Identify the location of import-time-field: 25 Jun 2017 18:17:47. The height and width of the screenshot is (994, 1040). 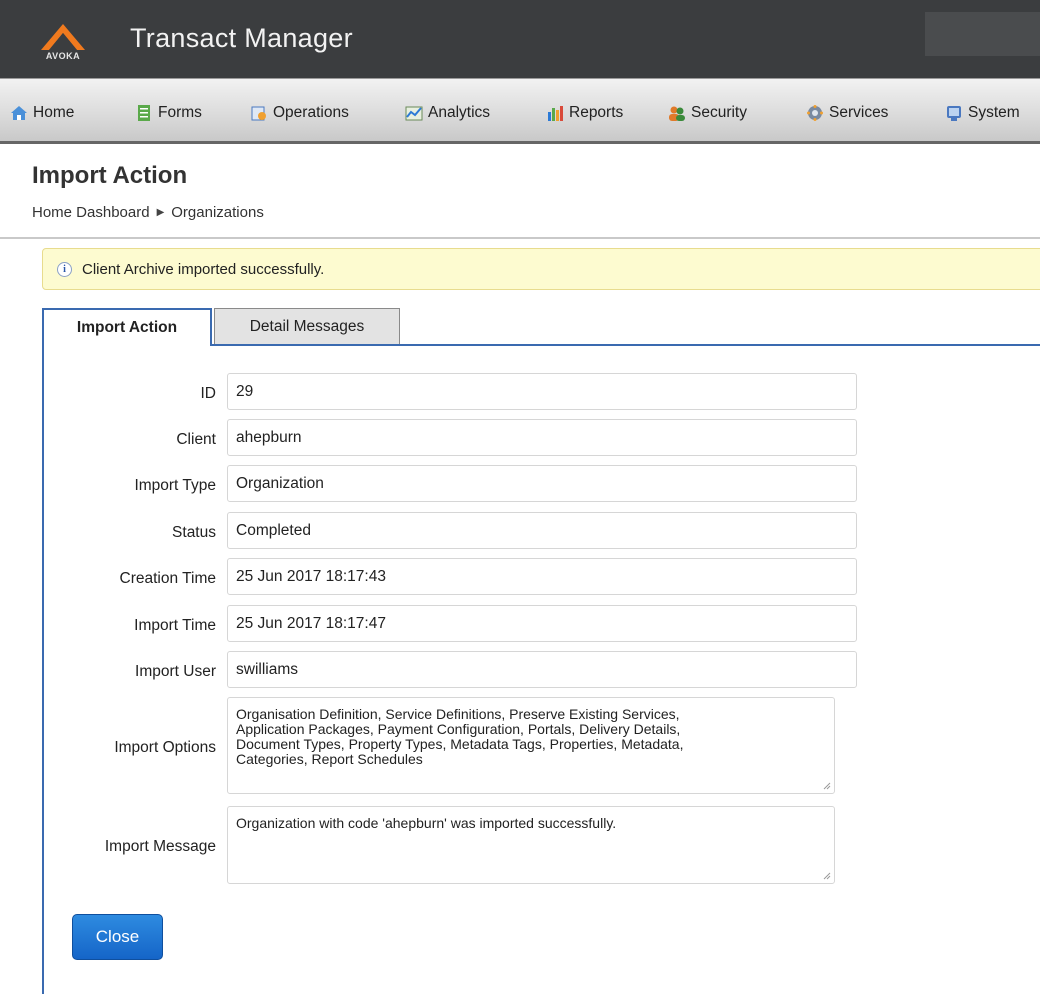
(542, 623).